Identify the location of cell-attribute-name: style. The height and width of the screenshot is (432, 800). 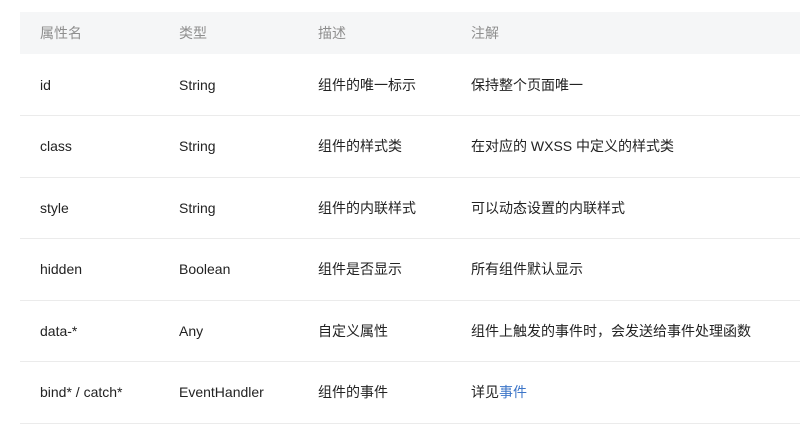
(54, 207).